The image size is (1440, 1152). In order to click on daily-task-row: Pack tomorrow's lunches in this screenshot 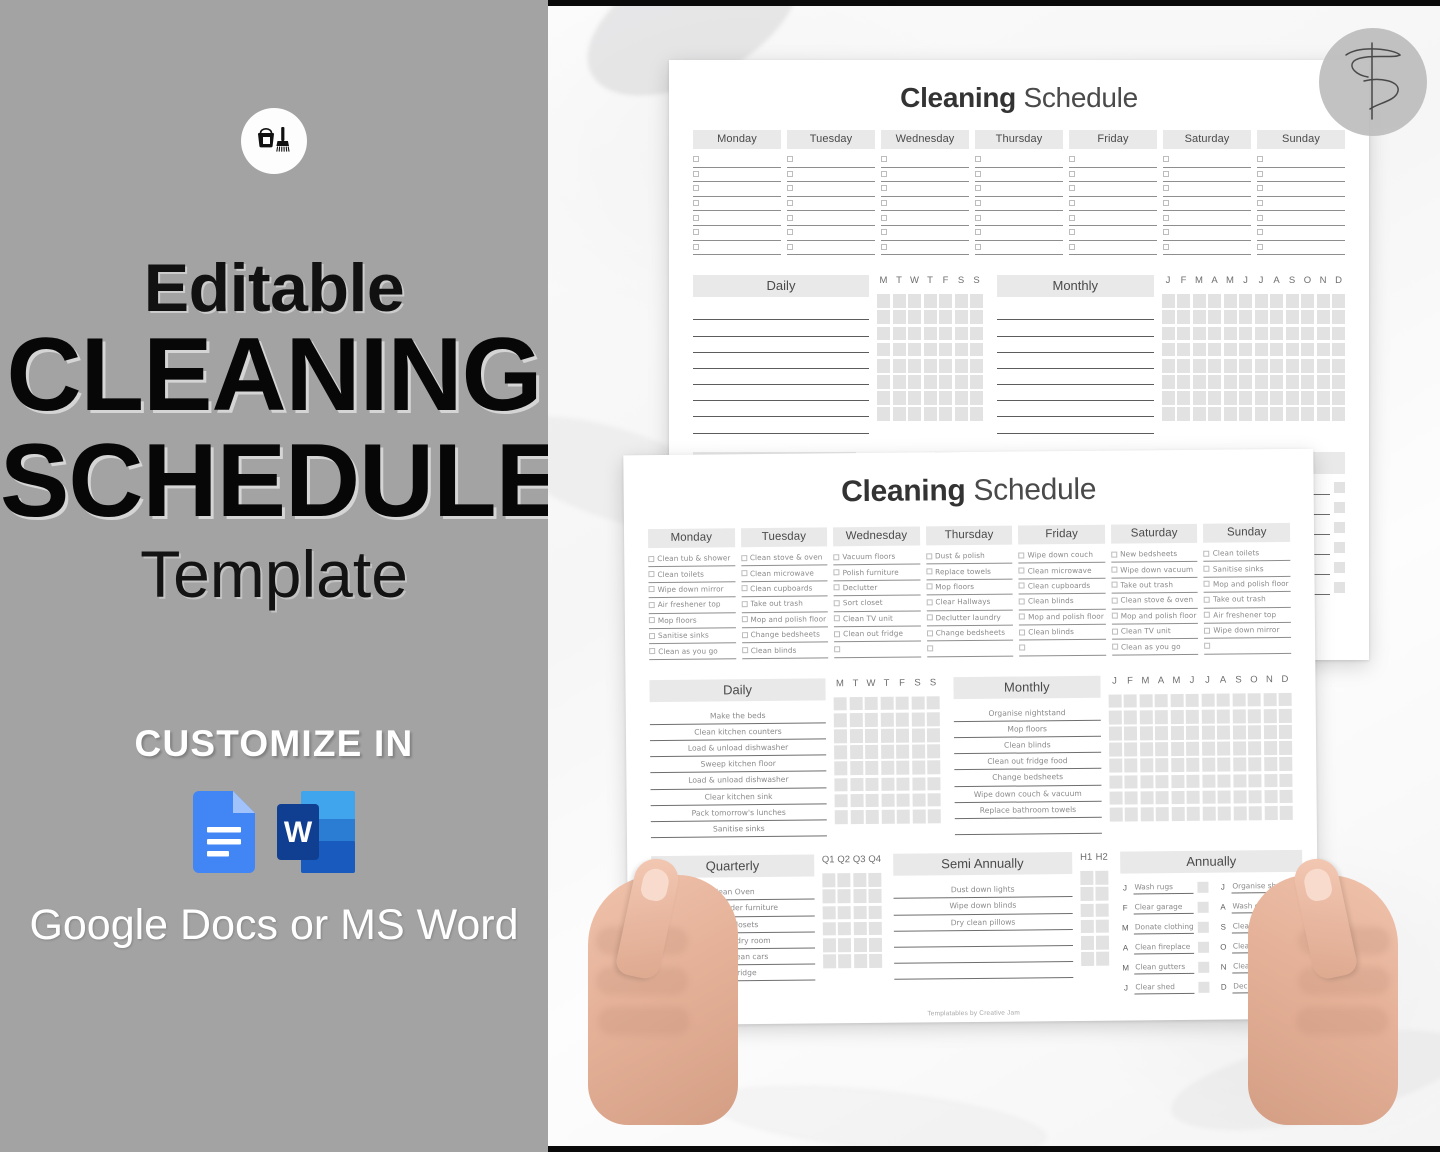, I will do `click(738, 813)`.